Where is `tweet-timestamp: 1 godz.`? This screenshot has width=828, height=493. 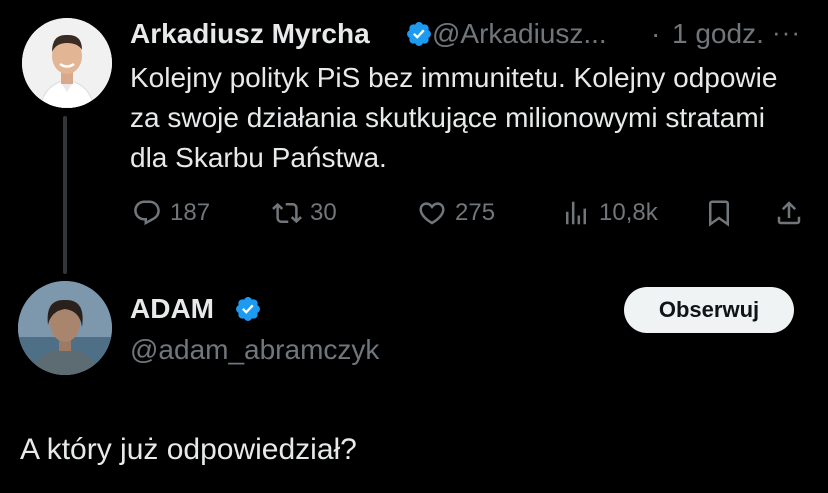 tweet-timestamp: 1 godz. is located at coordinates (718, 34).